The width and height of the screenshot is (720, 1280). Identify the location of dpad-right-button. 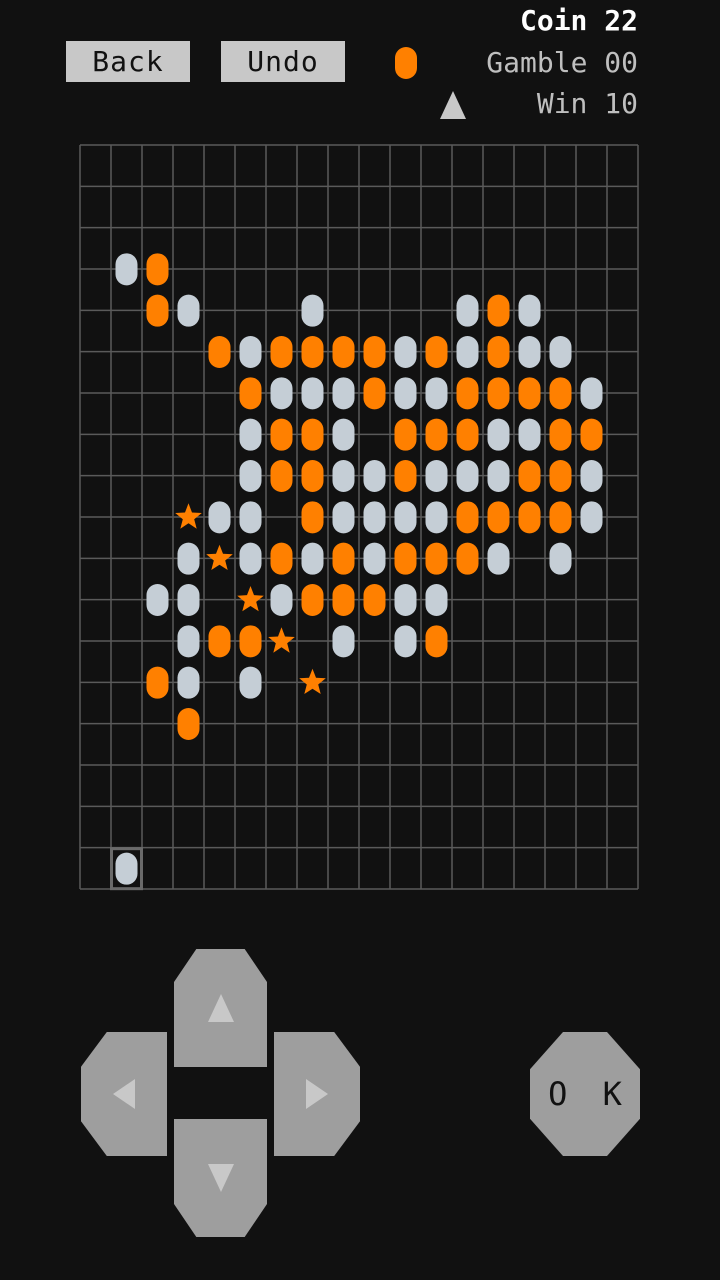
(317, 1094).